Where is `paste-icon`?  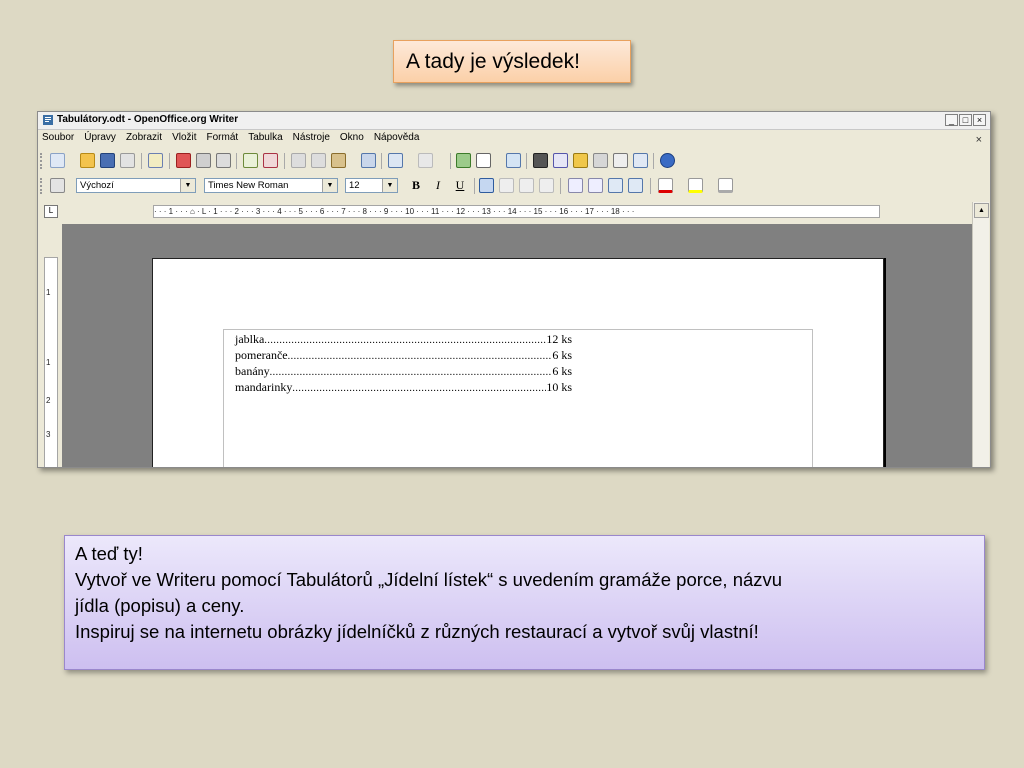
paste-icon is located at coordinates (338, 160).